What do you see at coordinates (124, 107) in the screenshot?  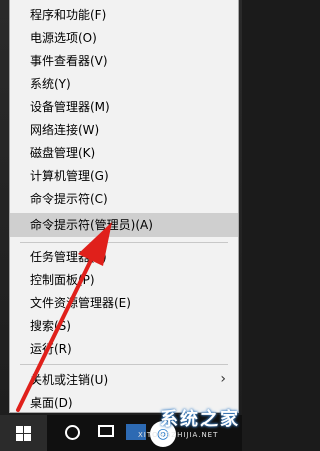 I see `menu-item-device-manager: 设备管理器(M)` at bounding box center [124, 107].